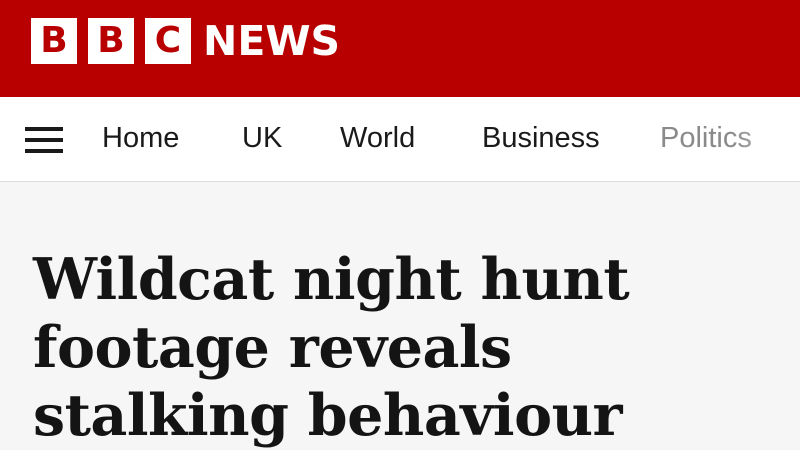 This screenshot has height=450, width=800. Describe the element at coordinates (541, 138) in the screenshot. I see `nav-item-business: Business` at that location.